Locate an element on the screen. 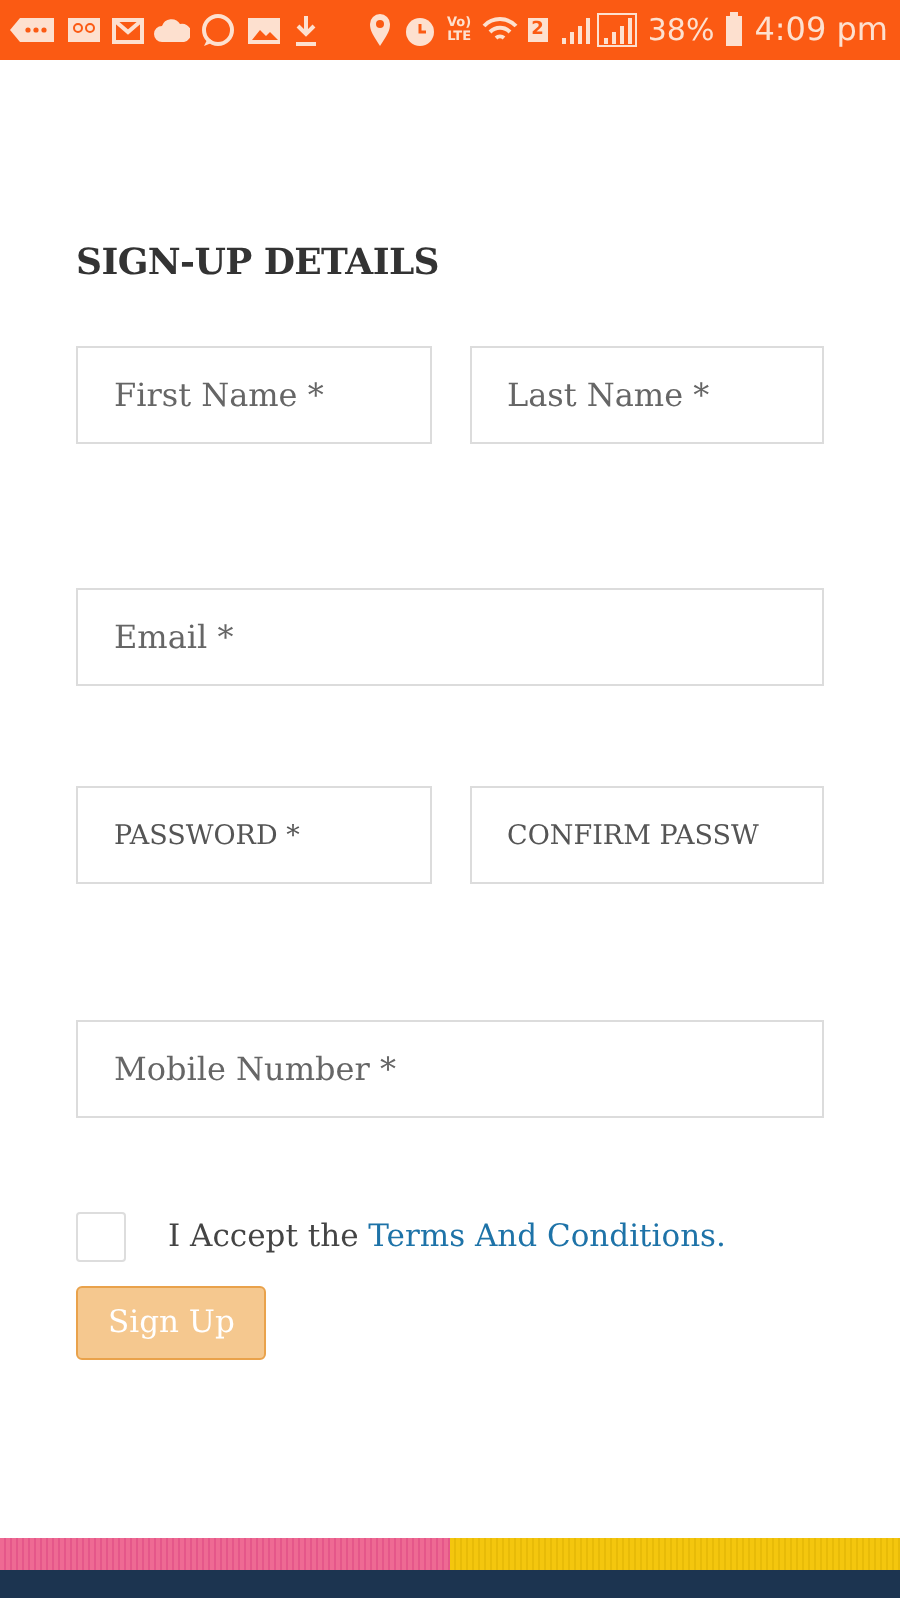  mail-icon is located at coordinates (128, 30).